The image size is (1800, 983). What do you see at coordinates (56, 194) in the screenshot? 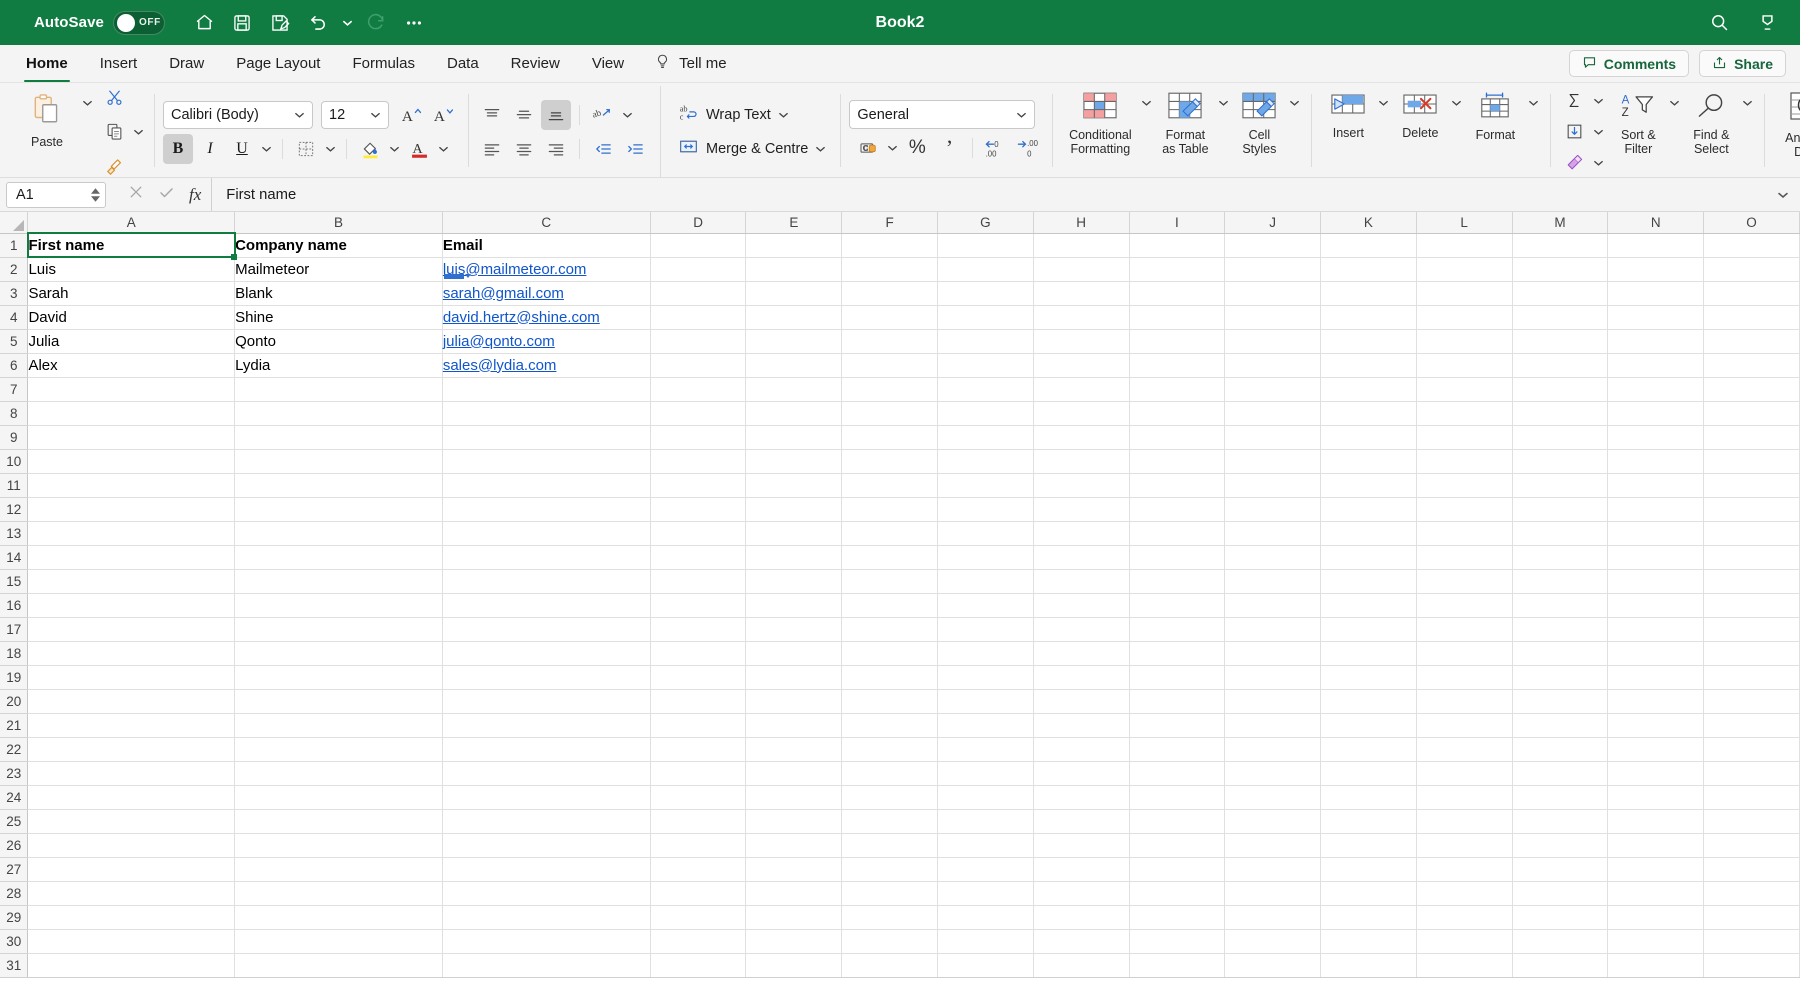
I see `name-box: A1` at bounding box center [56, 194].